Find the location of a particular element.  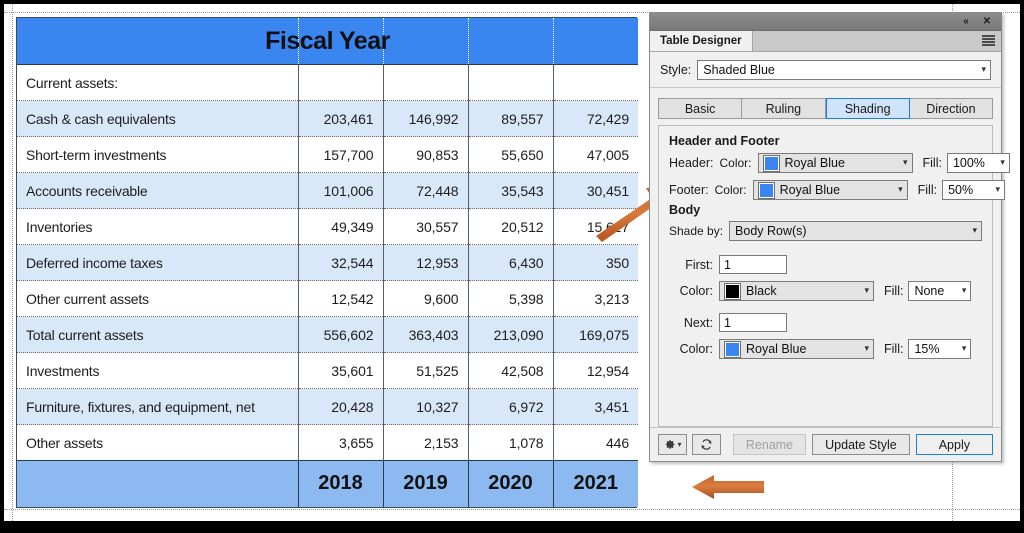

table-header-row: Fiscal Year is located at coordinates (328, 41).